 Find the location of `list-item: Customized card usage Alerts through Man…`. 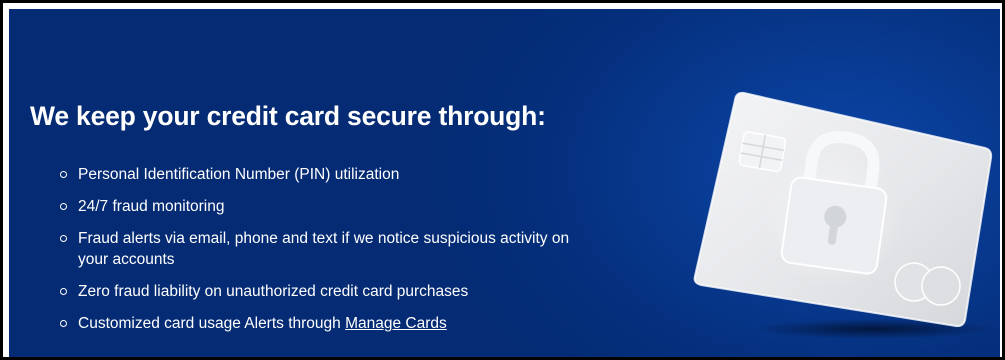

list-item: Customized card usage Alerts through Man… is located at coordinates (316, 323).